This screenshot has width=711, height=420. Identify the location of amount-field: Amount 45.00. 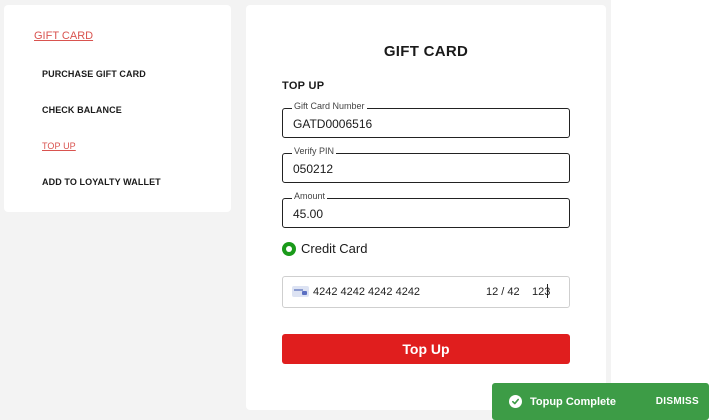
(426, 209).